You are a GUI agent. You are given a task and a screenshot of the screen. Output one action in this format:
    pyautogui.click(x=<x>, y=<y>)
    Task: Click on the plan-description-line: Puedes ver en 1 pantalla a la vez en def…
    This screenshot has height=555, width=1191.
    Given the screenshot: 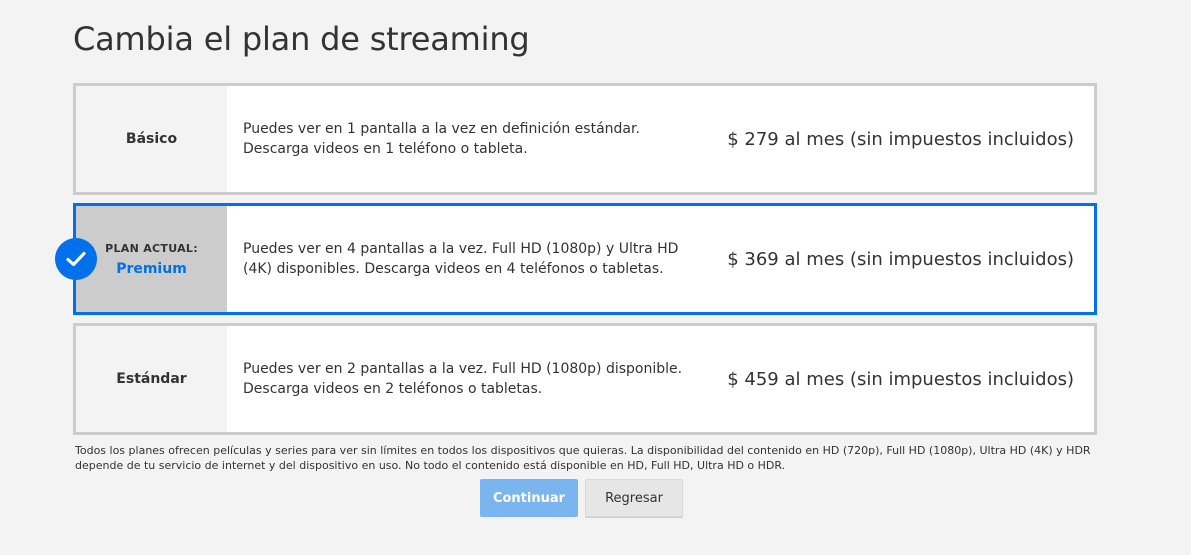 What is the action you would take?
    pyautogui.click(x=441, y=129)
    